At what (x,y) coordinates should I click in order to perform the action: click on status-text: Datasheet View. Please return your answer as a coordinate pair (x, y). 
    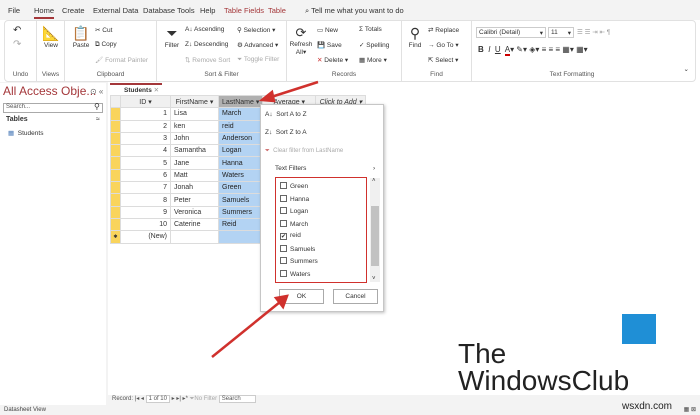
    Looking at the image, I should click on (25, 410).